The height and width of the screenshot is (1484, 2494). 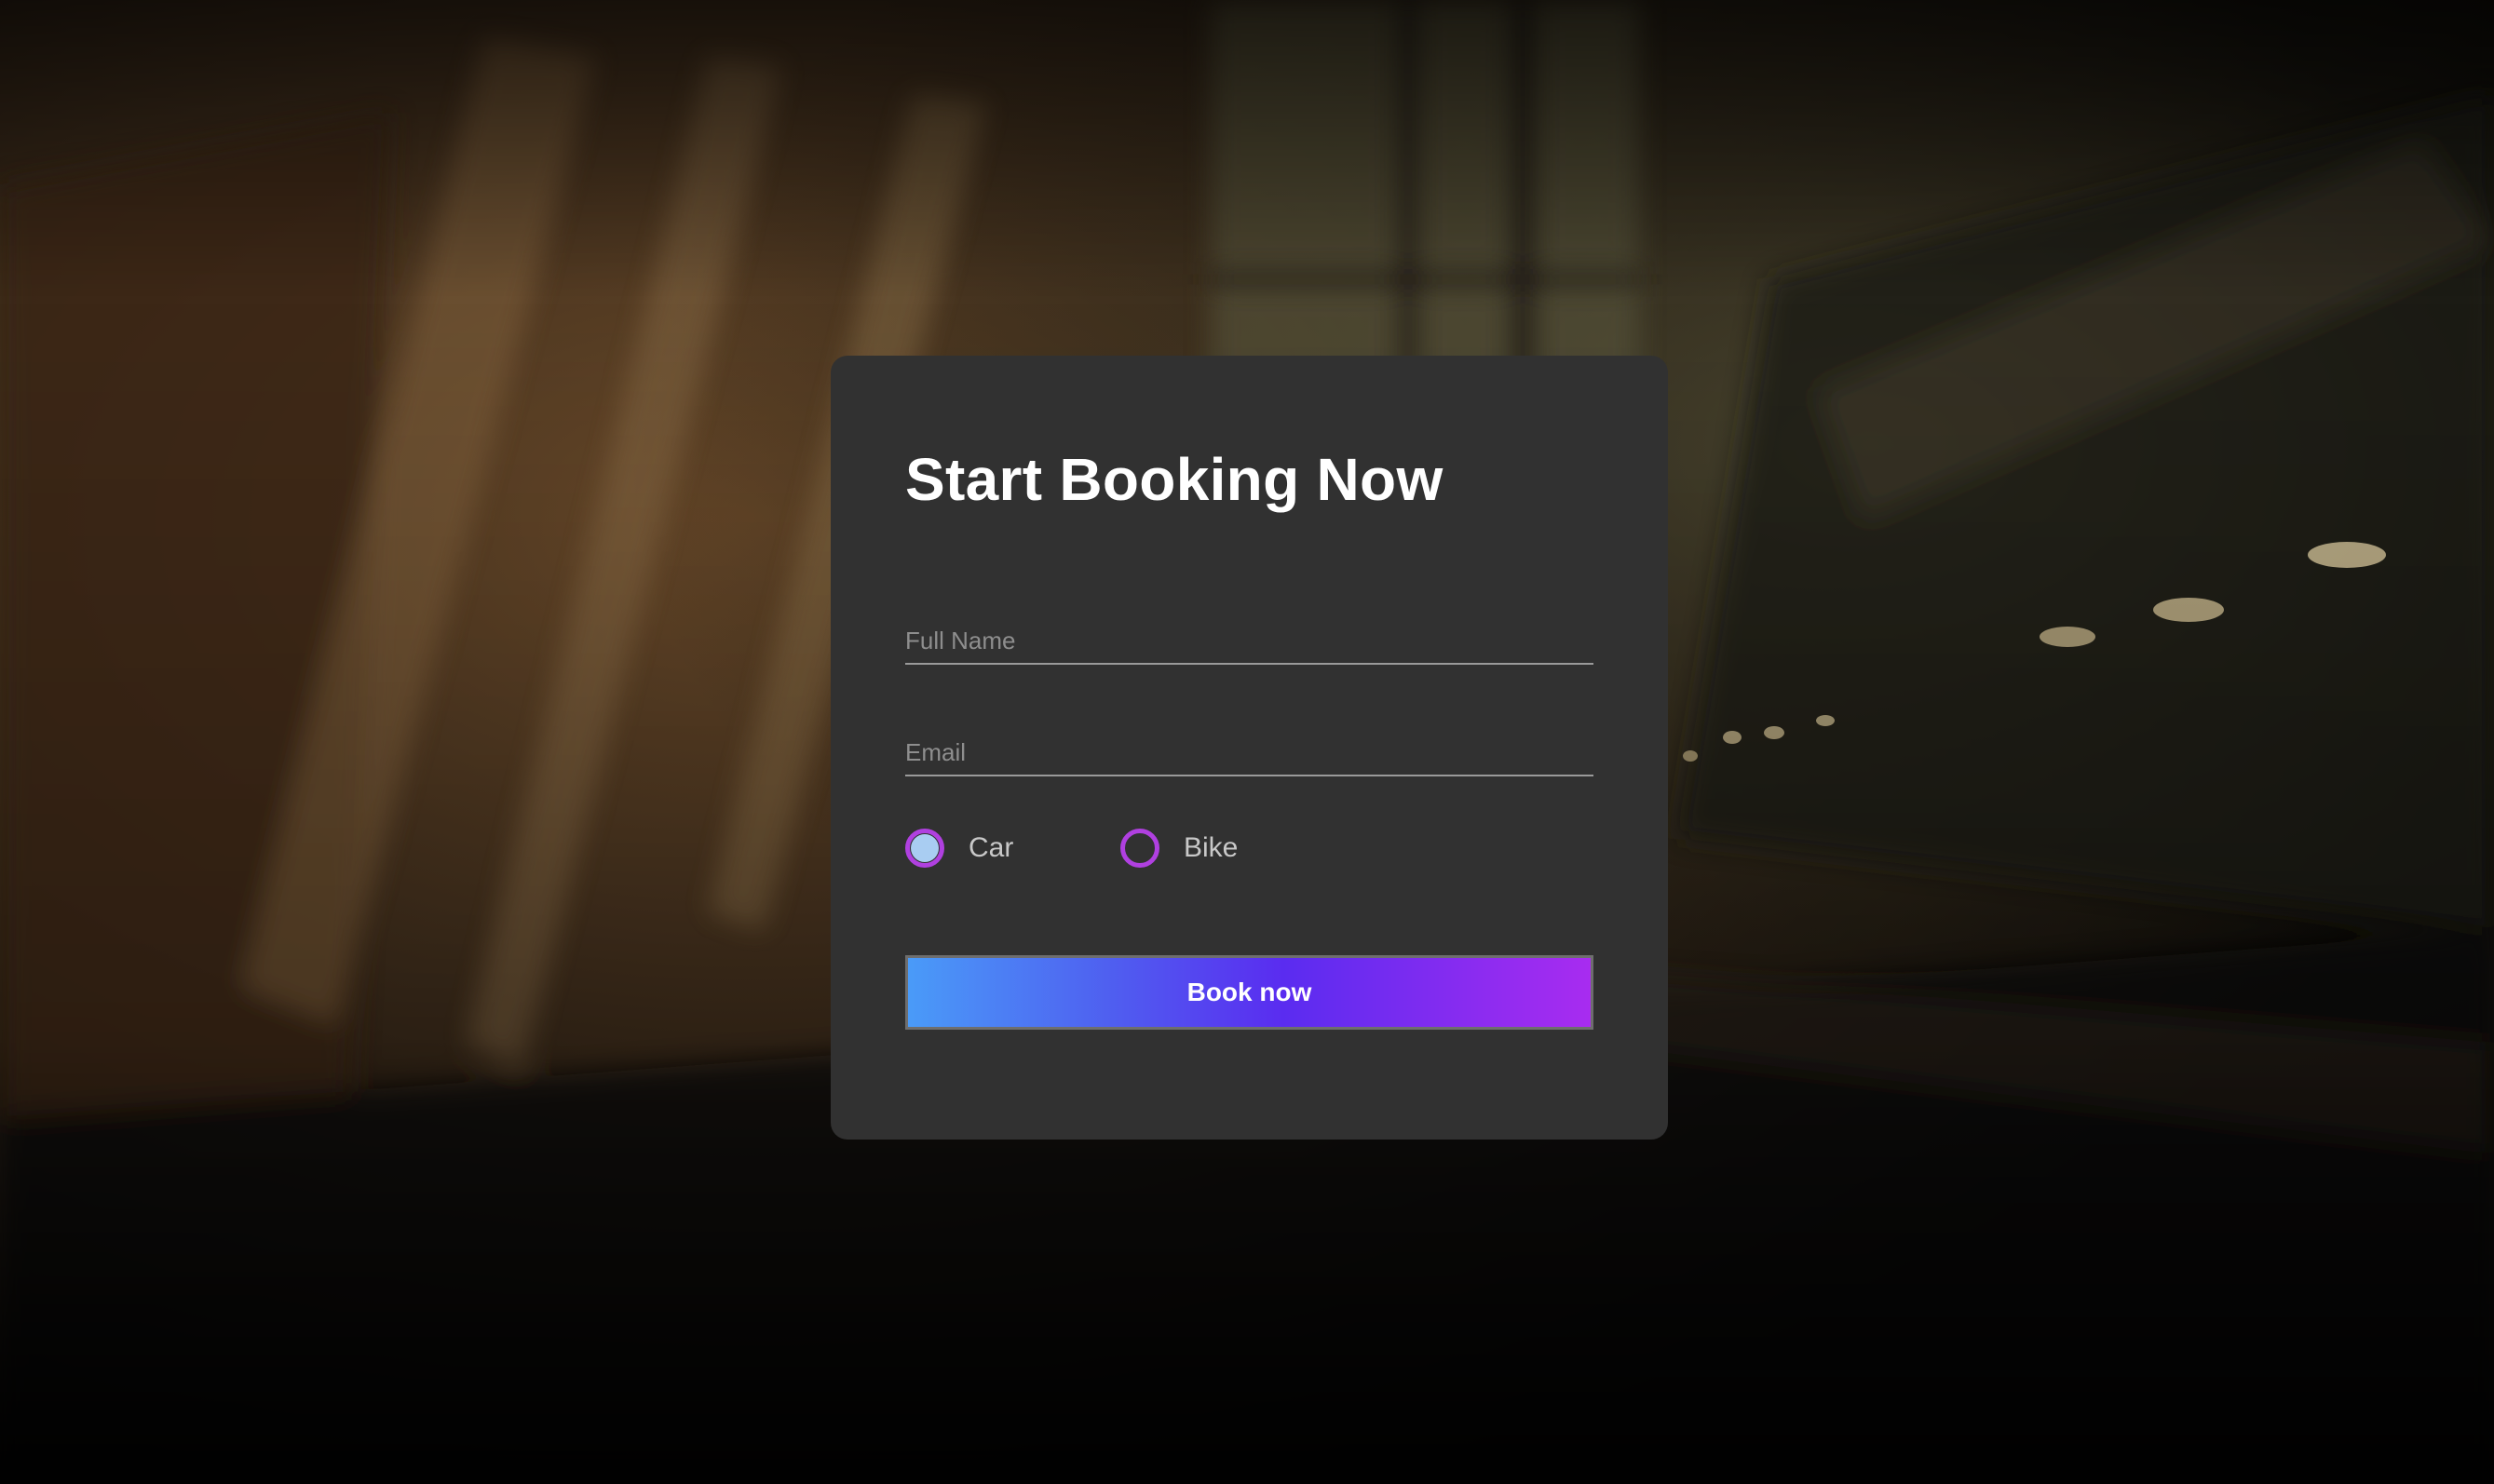 I want to click on vehicle-radio-car: Car, so click(x=959, y=848).